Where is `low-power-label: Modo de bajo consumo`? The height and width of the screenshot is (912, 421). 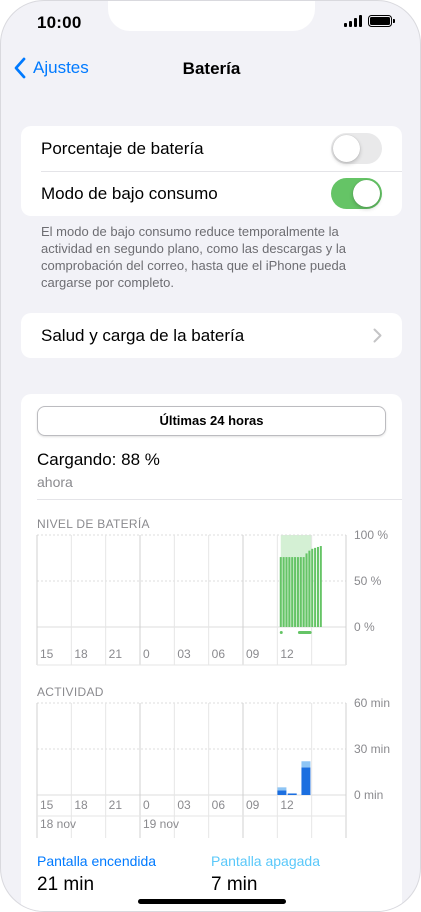
low-power-label: Modo de bajo consumo is located at coordinates (129, 193).